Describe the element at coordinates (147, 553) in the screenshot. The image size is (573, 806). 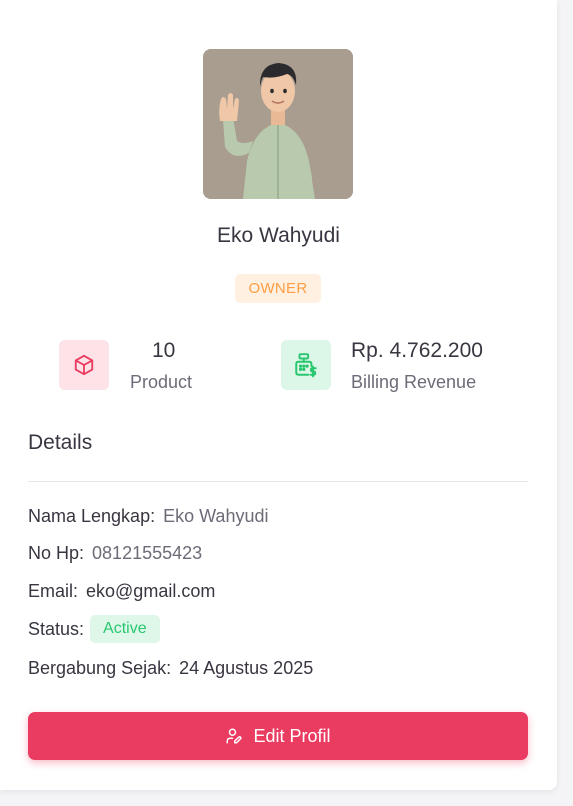
I see `phone-value: 08121555423` at that location.